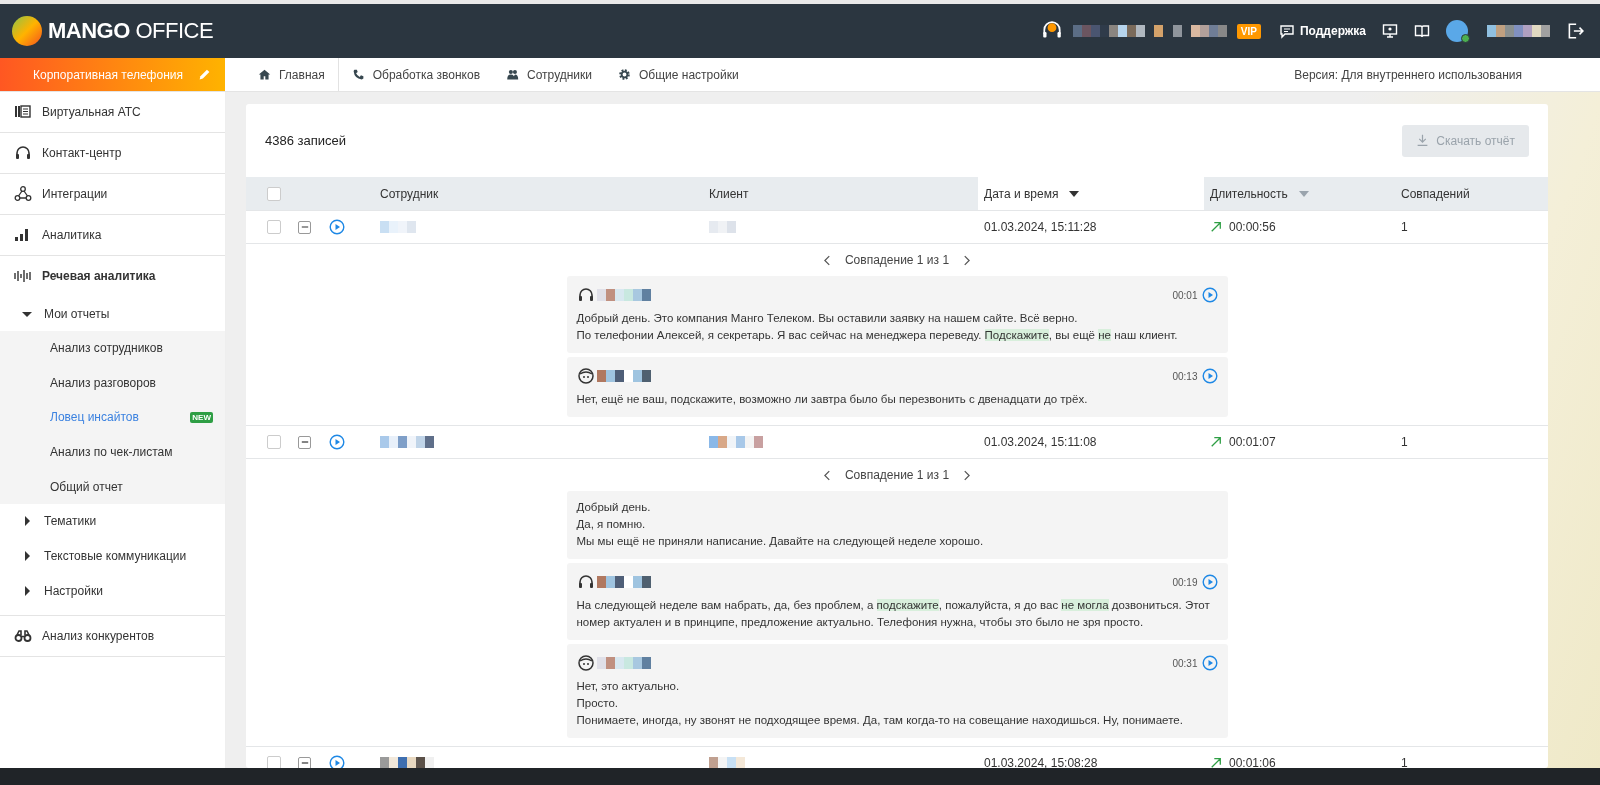  Describe the element at coordinates (1422, 31) in the screenshot. I see `book-icon` at that location.